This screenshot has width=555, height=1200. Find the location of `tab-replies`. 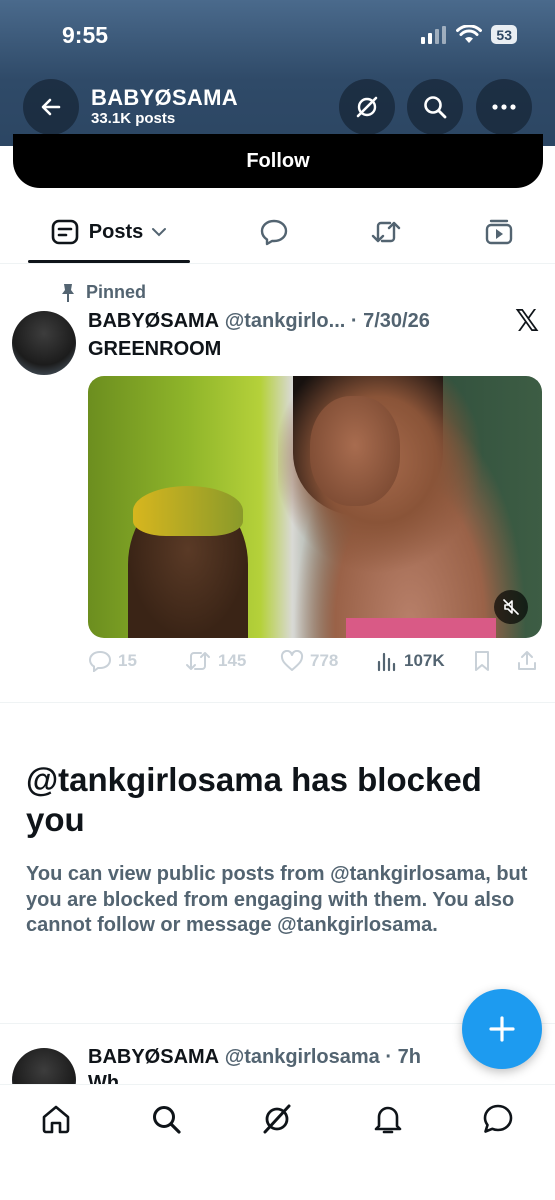

tab-replies is located at coordinates (274, 232).